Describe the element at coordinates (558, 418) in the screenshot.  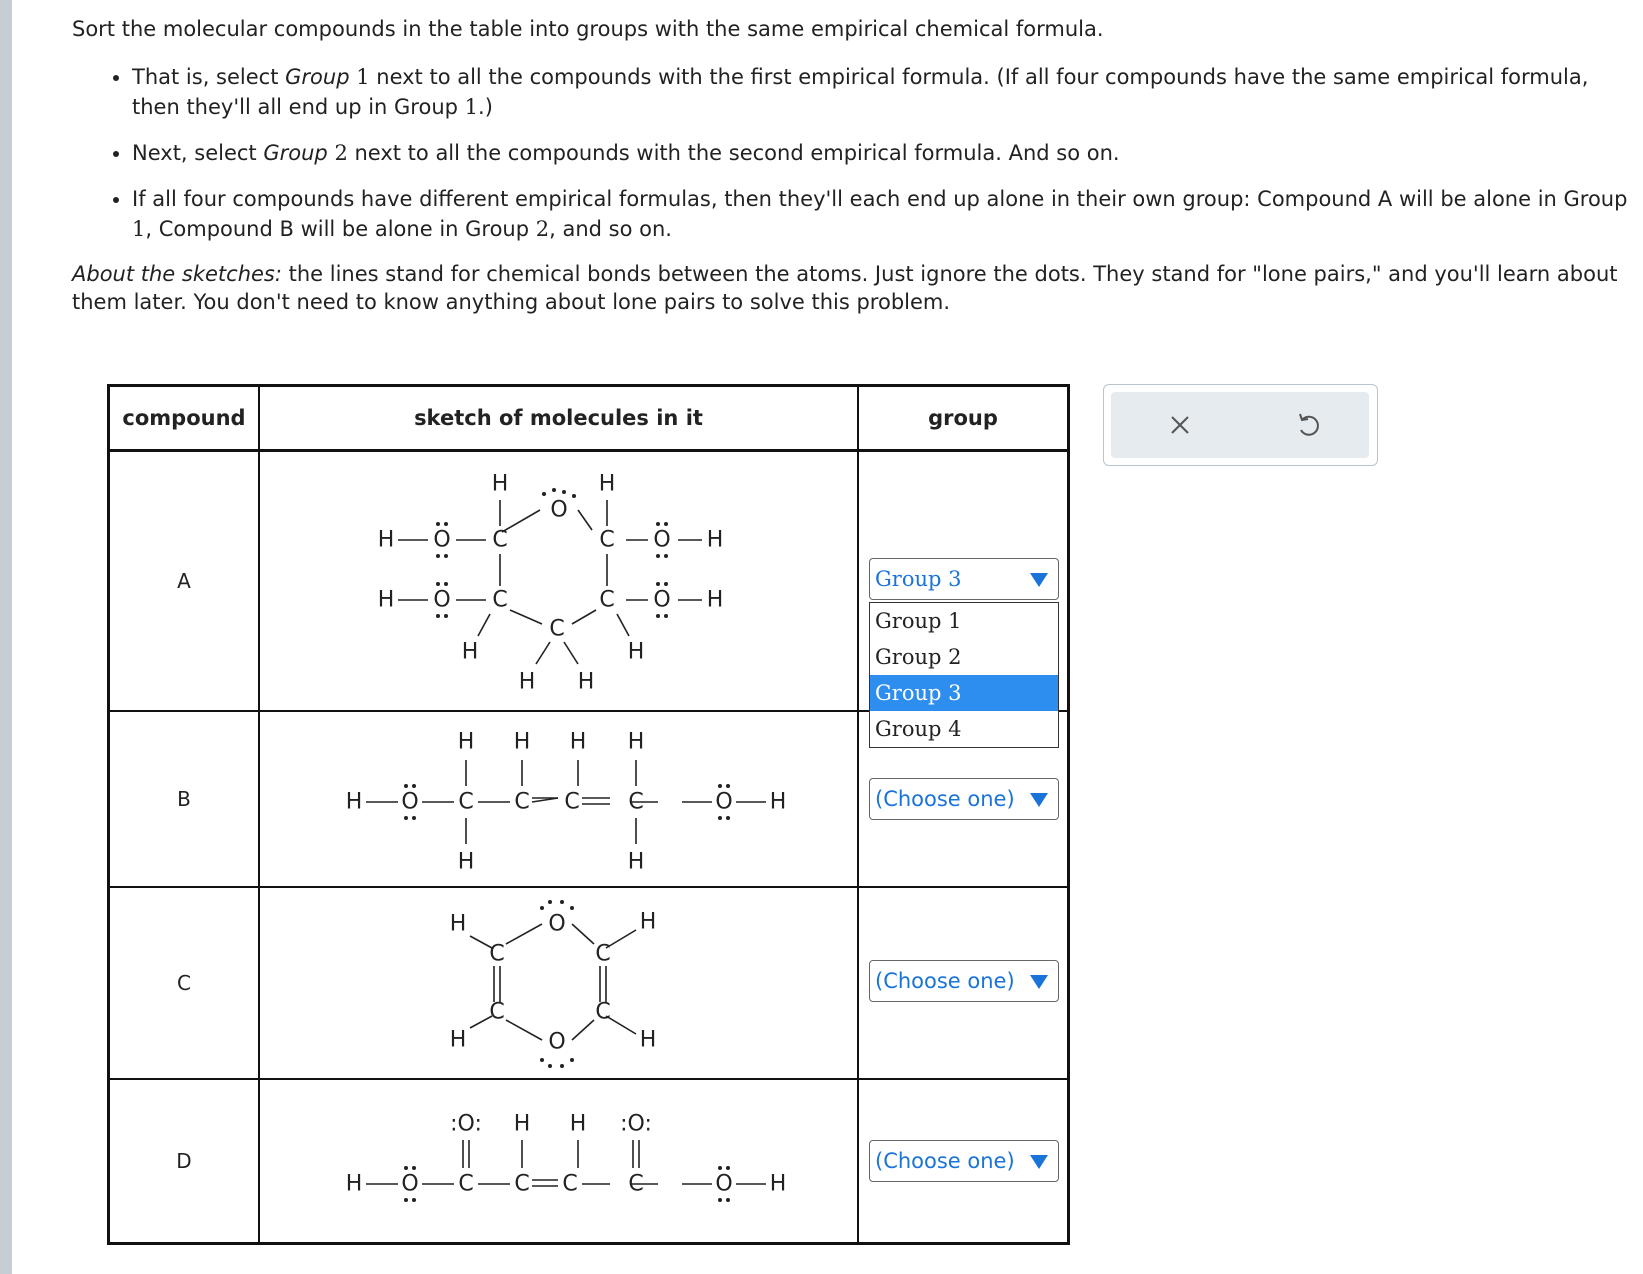
I see `header-sketch: sketch of molecules in it` at that location.